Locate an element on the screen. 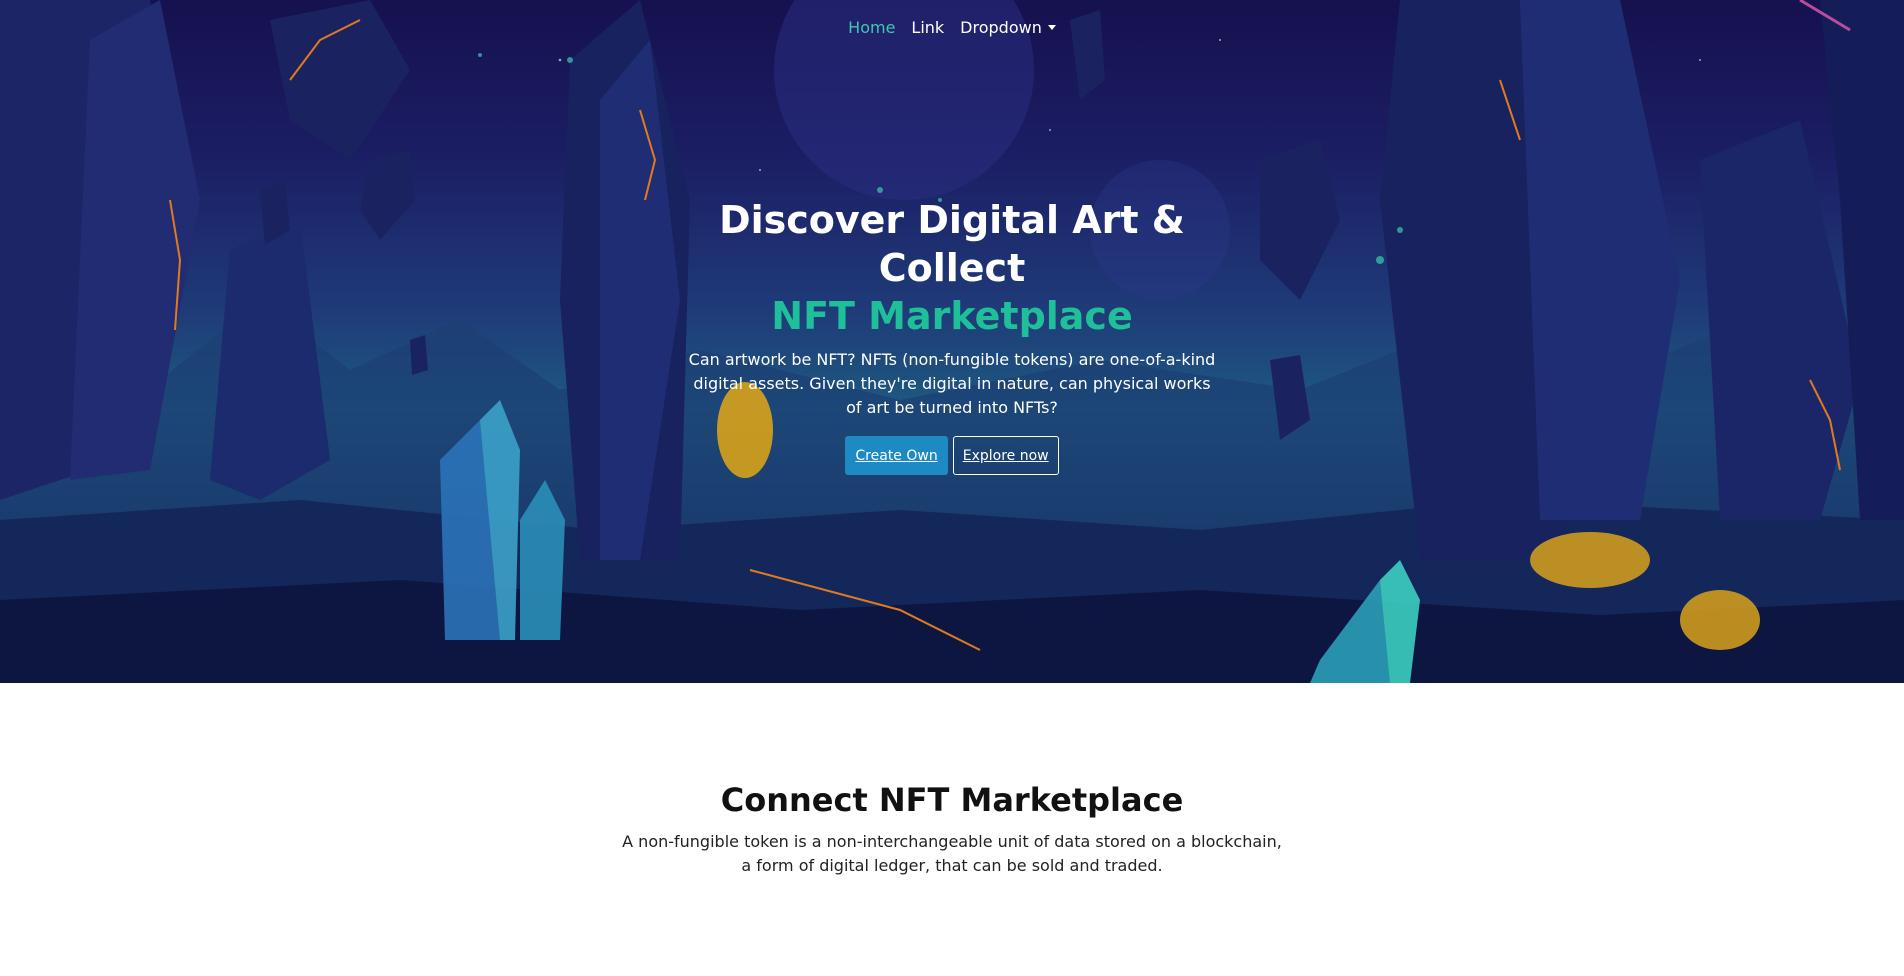 Image resolution: width=1904 pixels, height=976 pixels. hero-buttons: Create Own Explore now is located at coordinates (952, 455).